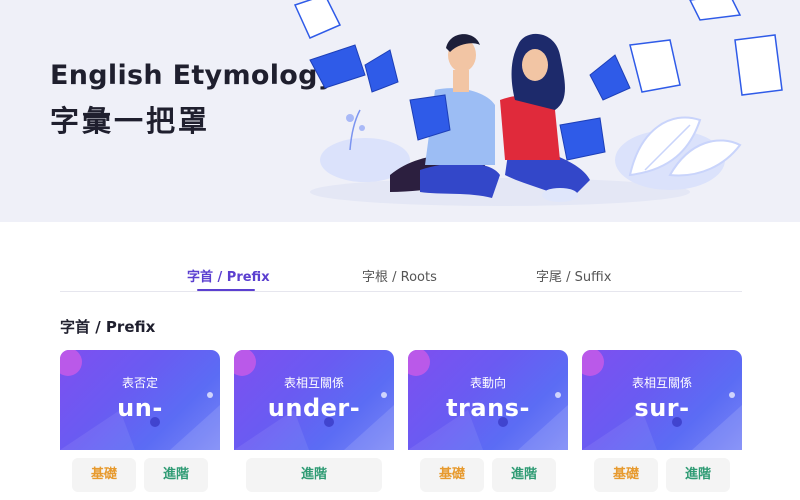 This screenshot has width=800, height=500. What do you see at coordinates (140, 408) in the screenshot?
I see `card-word: un-` at bounding box center [140, 408].